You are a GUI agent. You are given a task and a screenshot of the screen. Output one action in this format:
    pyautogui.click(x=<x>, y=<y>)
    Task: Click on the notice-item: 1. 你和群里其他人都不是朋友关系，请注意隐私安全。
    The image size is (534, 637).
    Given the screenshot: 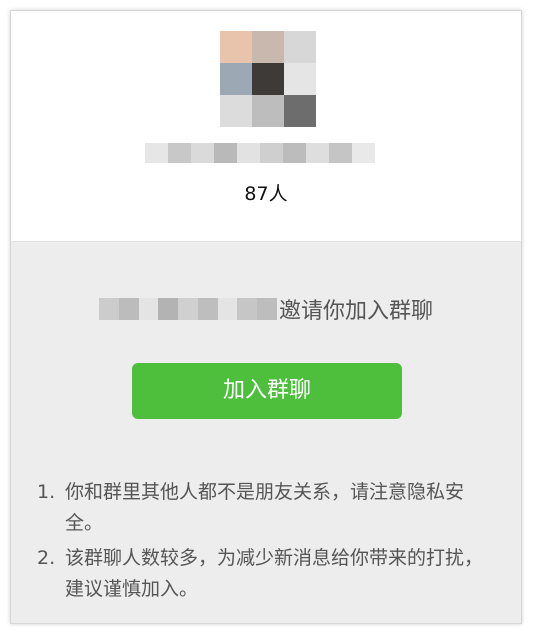 What is the action you would take?
    pyautogui.click(x=262, y=508)
    